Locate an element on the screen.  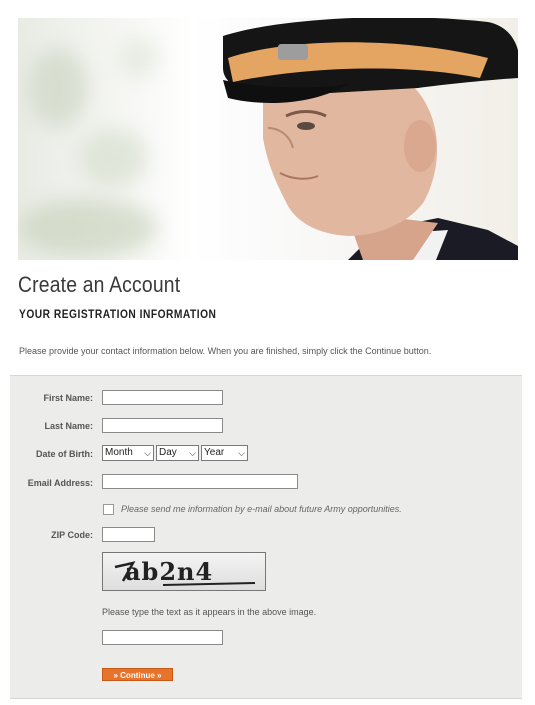
captcha-image: ab2n4 is located at coordinates (184, 571).